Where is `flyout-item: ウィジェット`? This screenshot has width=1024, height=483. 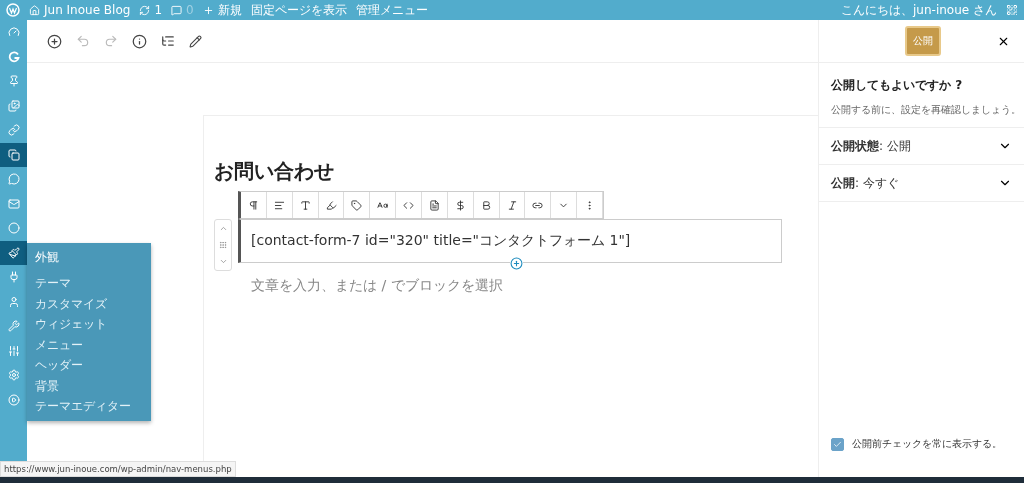 flyout-item: ウィジェット is located at coordinates (93, 326).